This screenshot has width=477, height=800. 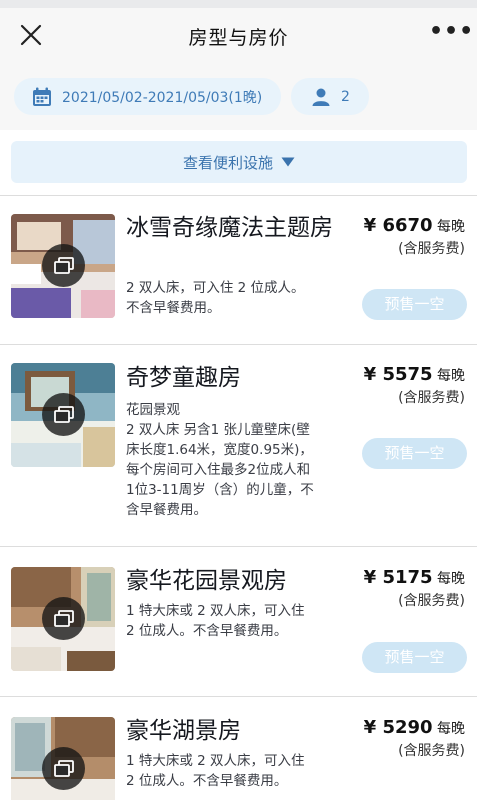 What do you see at coordinates (398, 225) in the screenshot?
I see `price-amount: ¥ 6670` at bounding box center [398, 225].